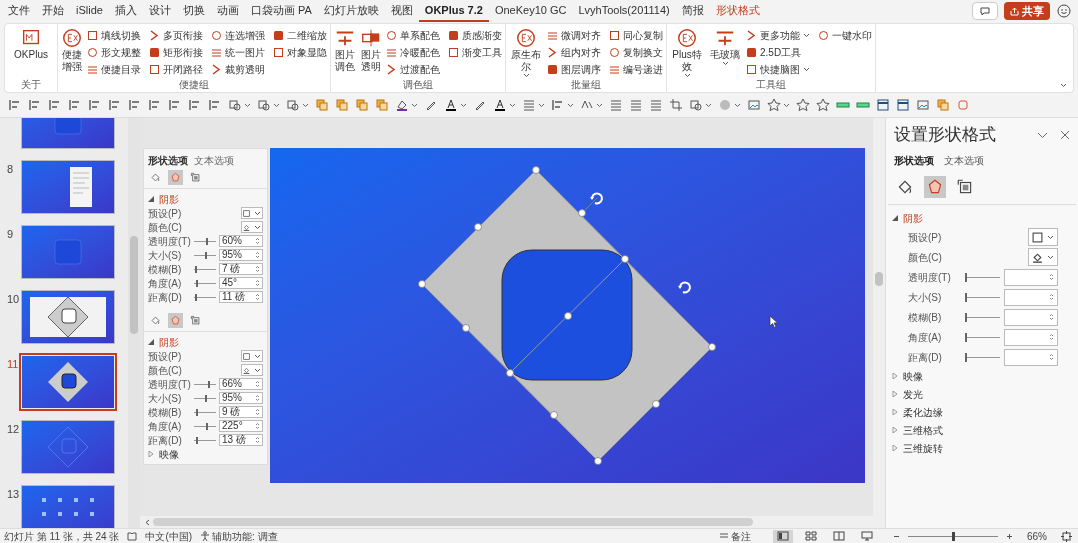 This screenshot has width=1078, height=543. Describe the element at coordinates (1065, 135) in the screenshot. I see `close-icon` at that location.